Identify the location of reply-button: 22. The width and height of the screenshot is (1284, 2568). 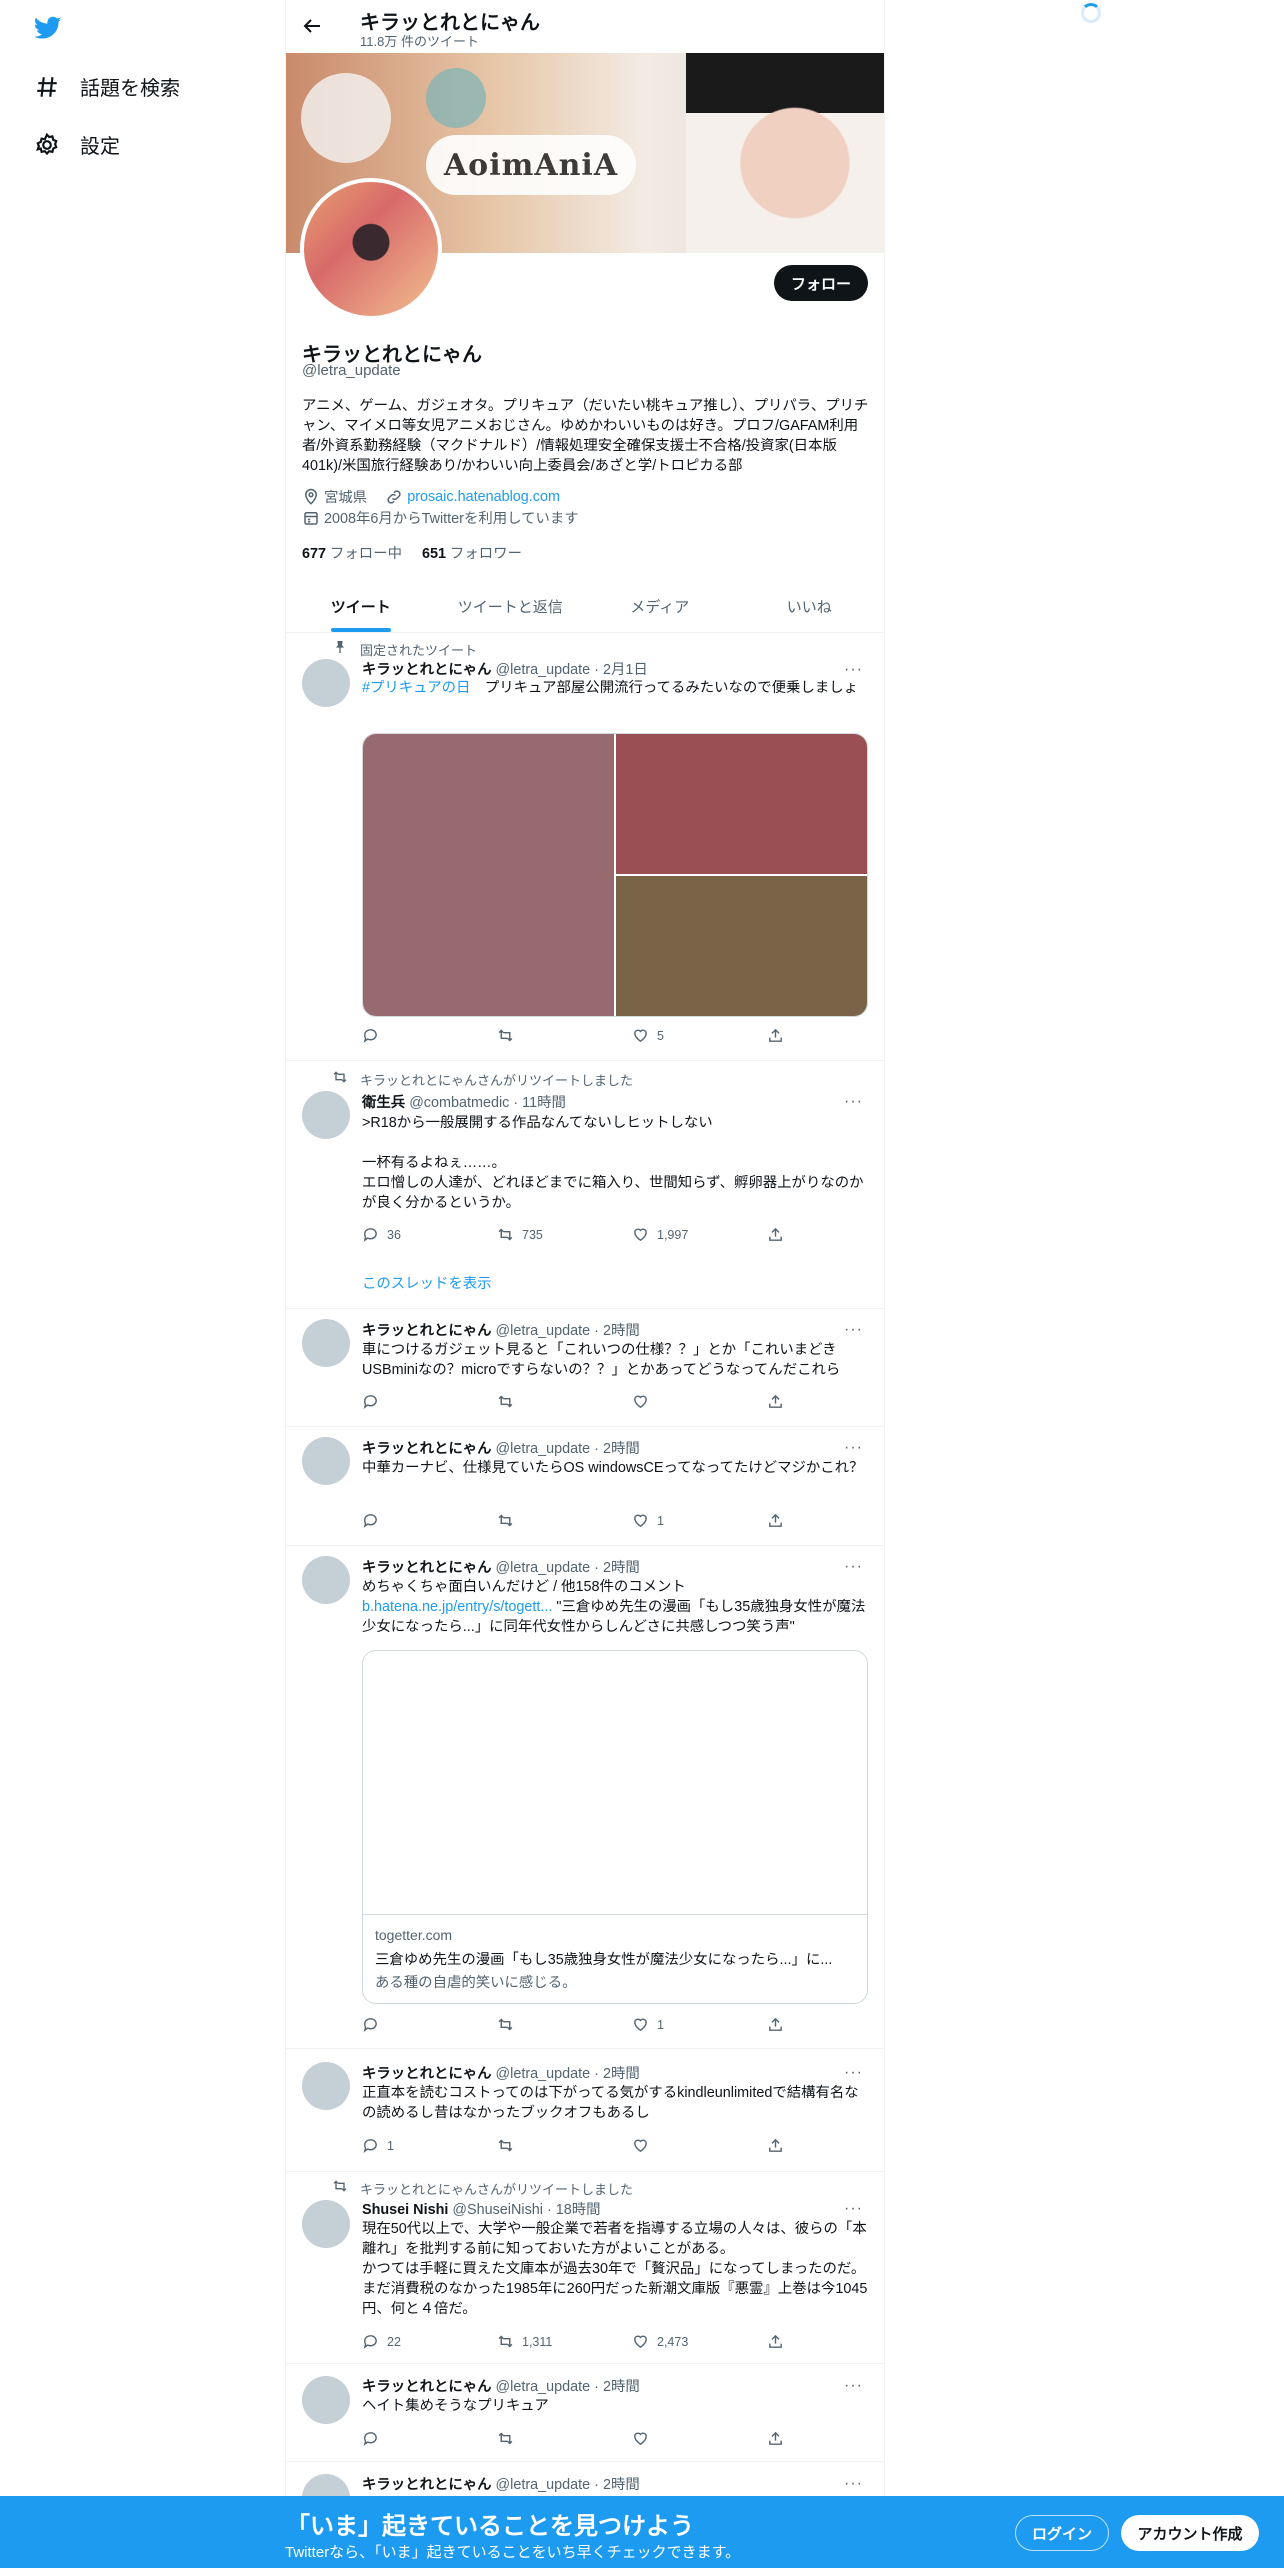
(429, 2341).